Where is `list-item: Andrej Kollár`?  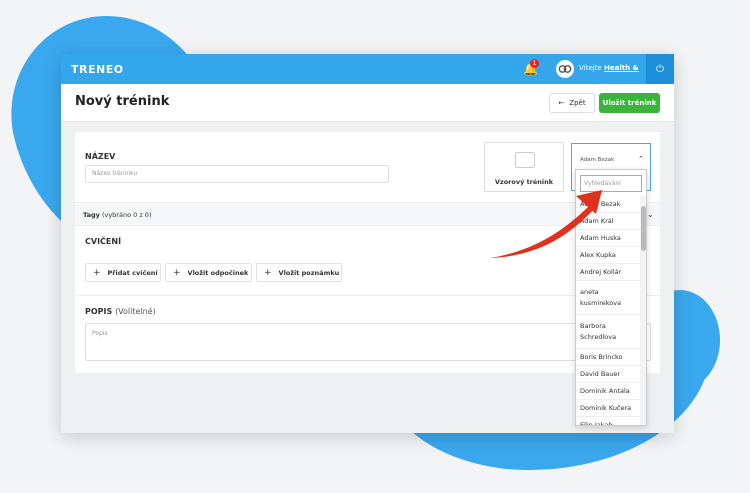 list-item: Andrej Kollár is located at coordinates (608, 272).